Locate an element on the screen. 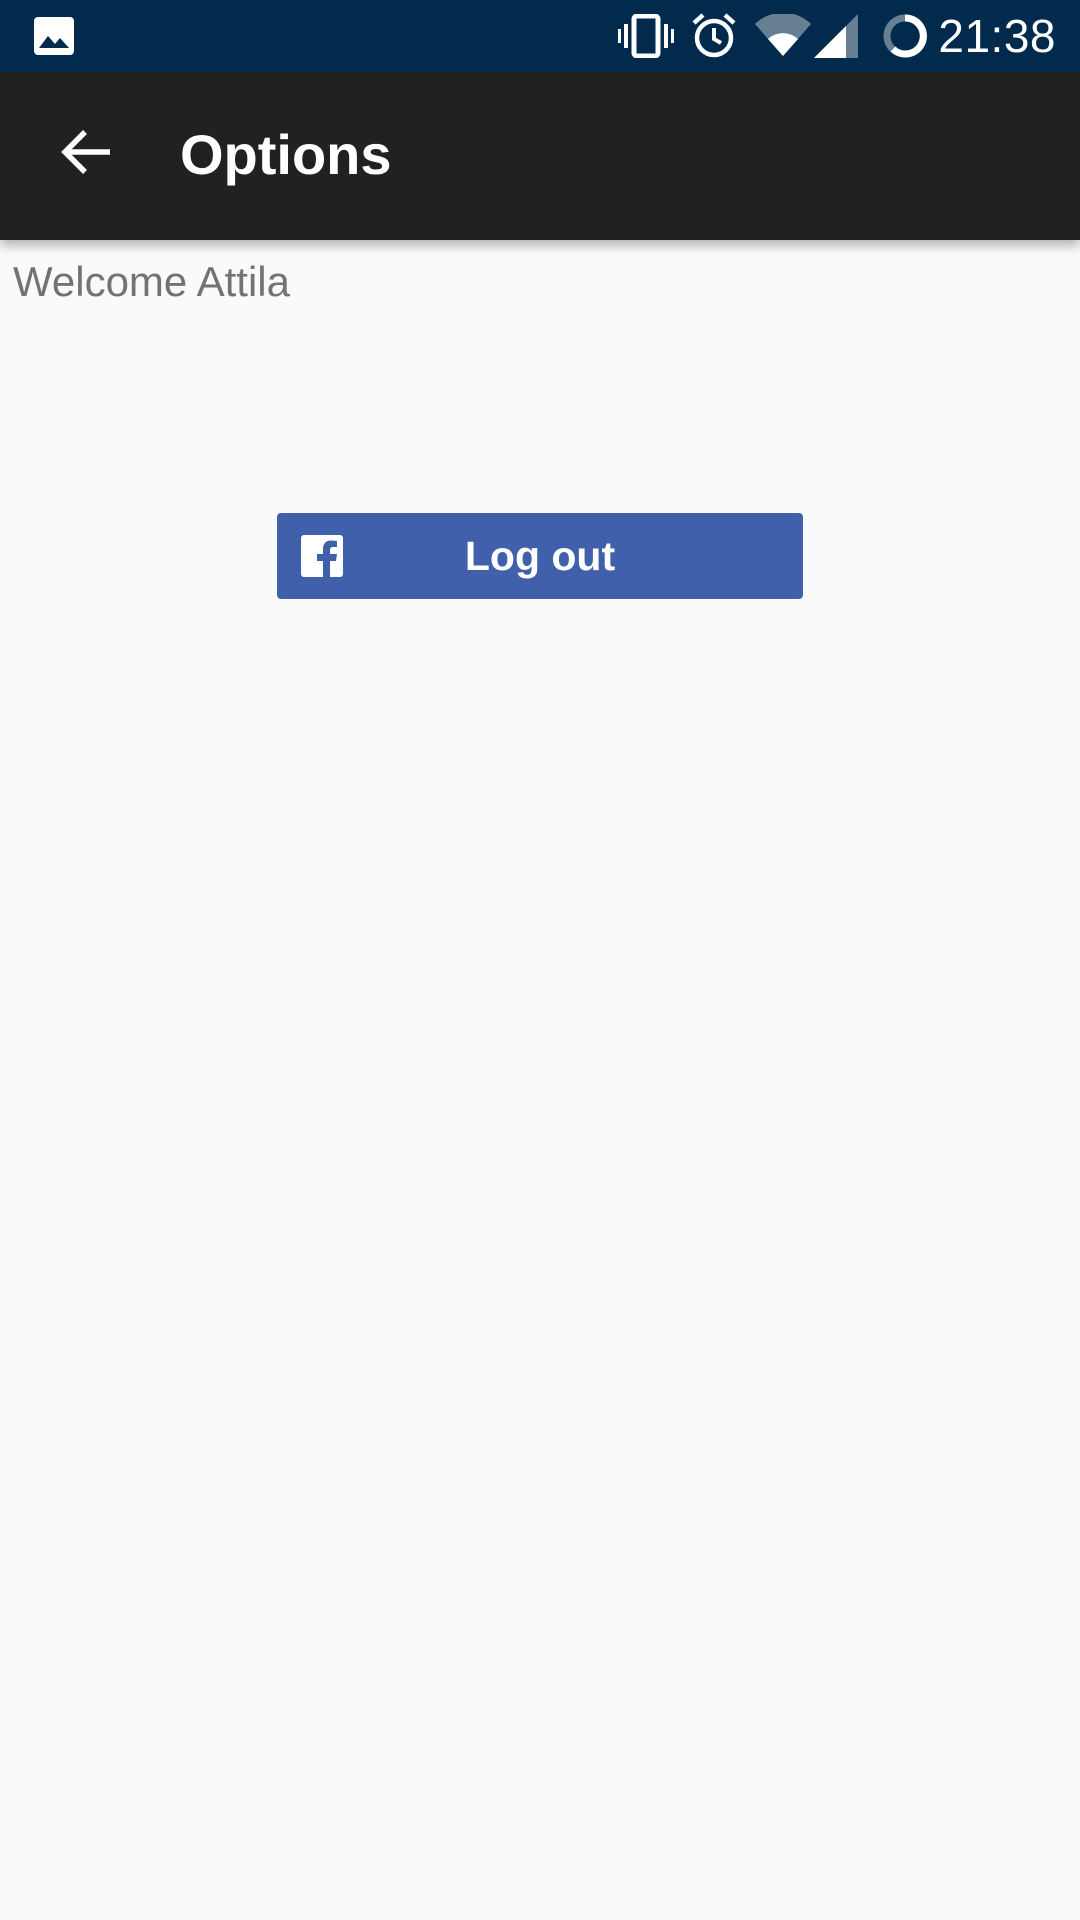 The width and height of the screenshot is (1080, 1920). gallery-icon is located at coordinates (54, 36).